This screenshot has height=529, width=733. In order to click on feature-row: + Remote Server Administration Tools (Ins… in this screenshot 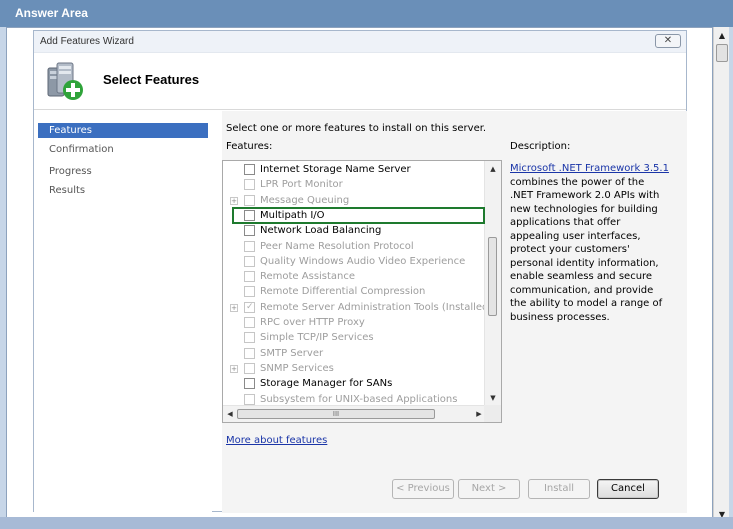, I will do `click(357, 307)`.